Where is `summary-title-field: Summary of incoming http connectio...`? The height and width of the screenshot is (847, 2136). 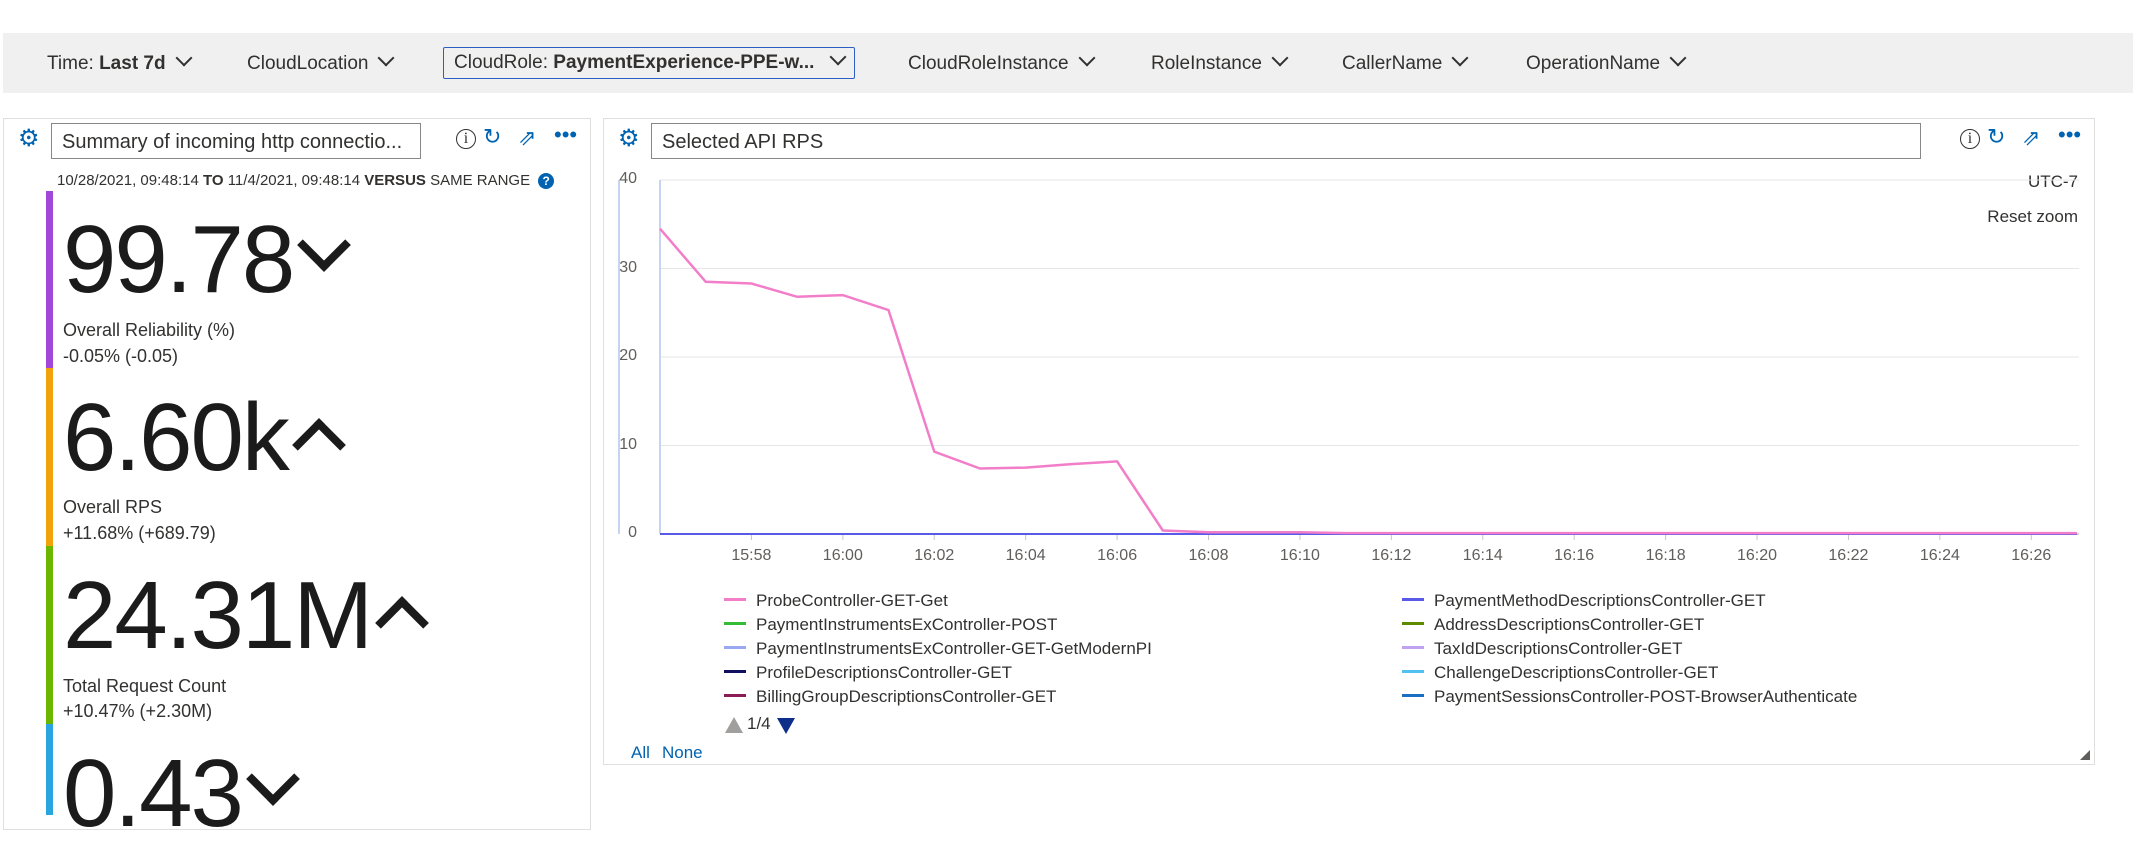
summary-title-field: Summary of incoming http connectio... is located at coordinates (236, 141).